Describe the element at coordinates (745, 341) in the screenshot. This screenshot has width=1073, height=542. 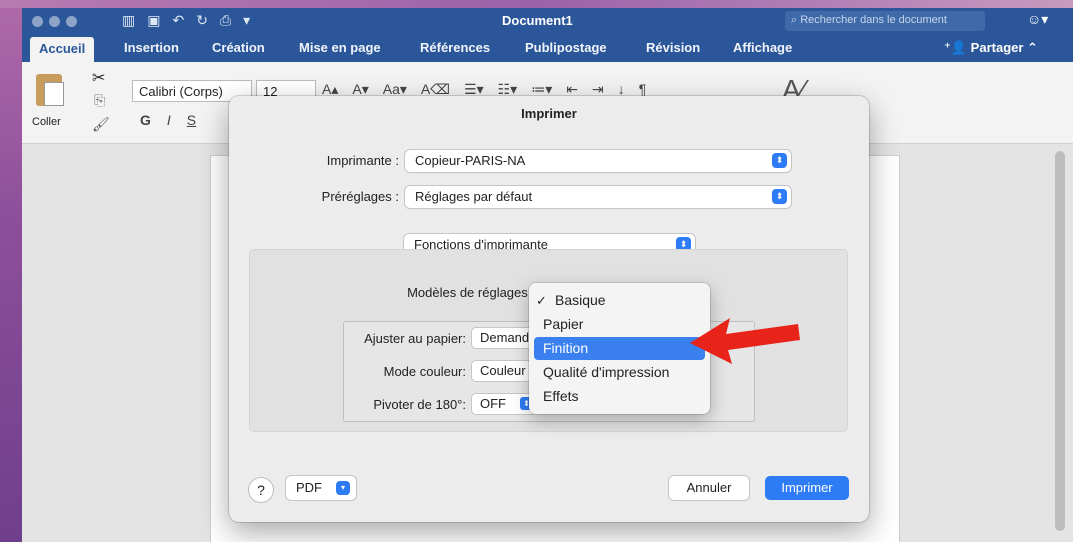
I see `red-arrow-annotation` at that location.